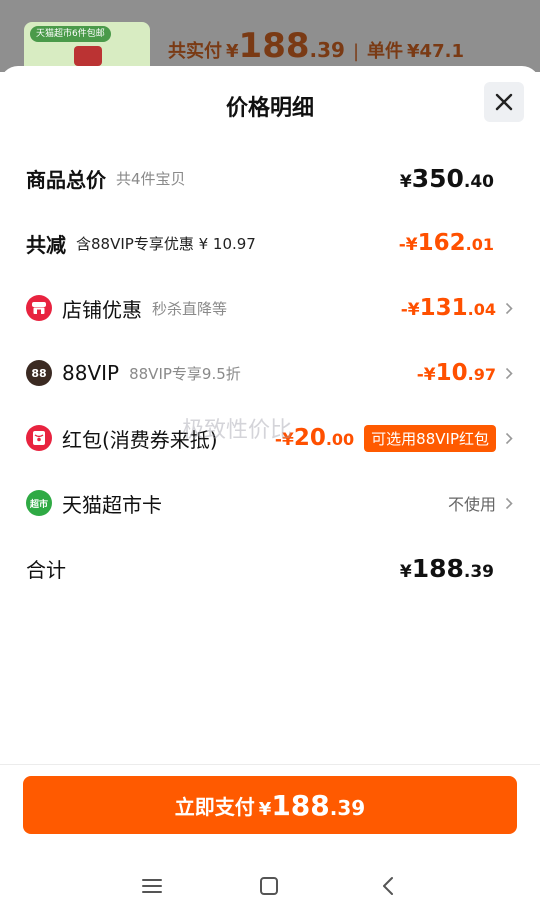  I want to click on product-thumbnail: 天猫超市6件包邮, so click(87, 47).